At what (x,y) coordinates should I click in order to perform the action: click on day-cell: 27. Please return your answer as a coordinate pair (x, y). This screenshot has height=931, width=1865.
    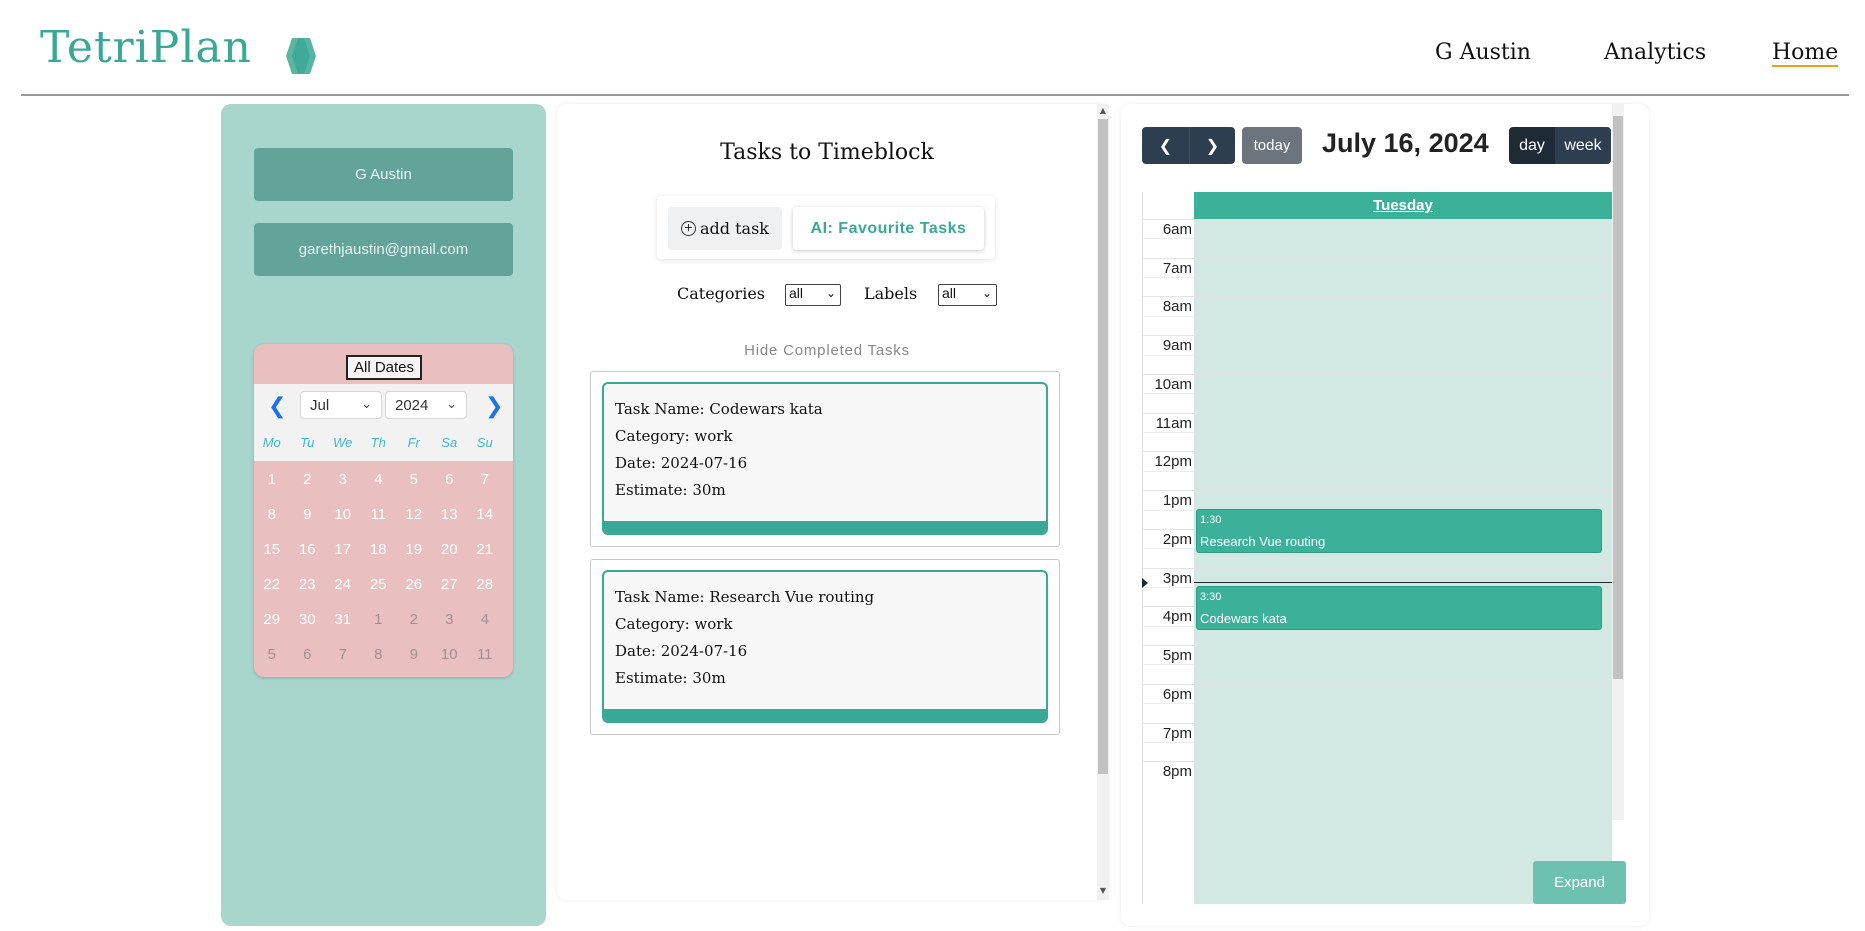
    Looking at the image, I should click on (450, 586).